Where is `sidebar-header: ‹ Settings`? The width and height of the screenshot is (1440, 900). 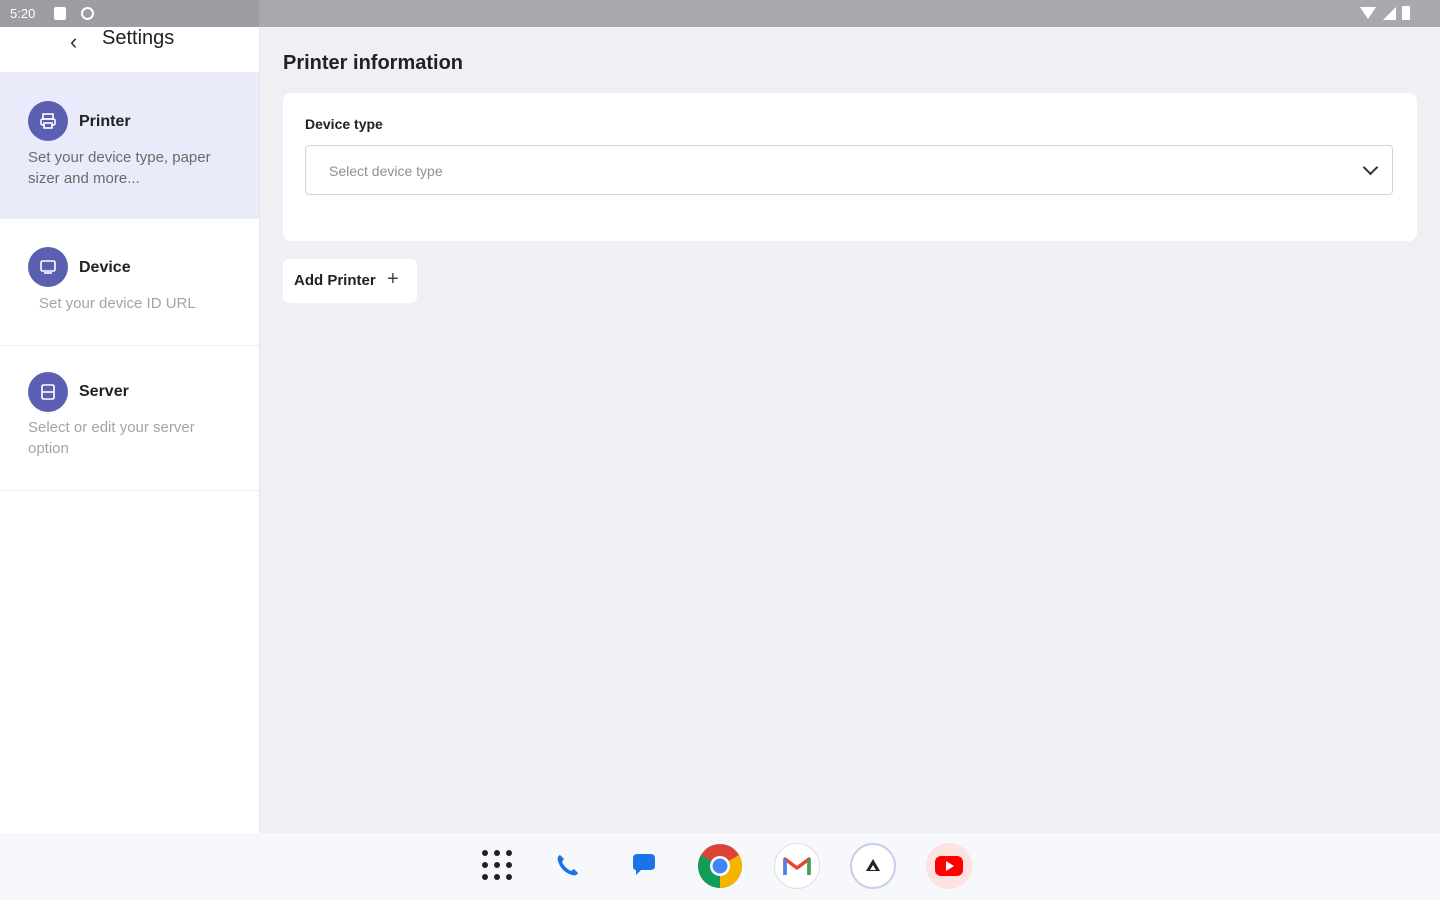 sidebar-header: ‹ Settings is located at coordinates (129, 49).